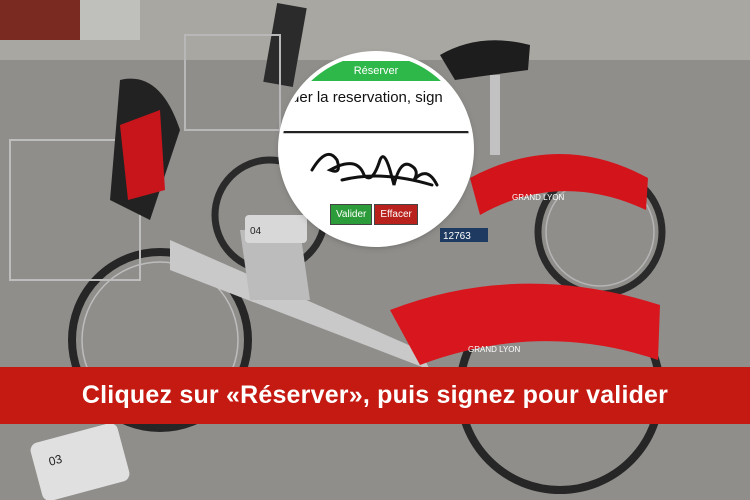 The width and height of the screenshot is (750, 500). I want to click on validate-button: Valider, so click(351, 214).